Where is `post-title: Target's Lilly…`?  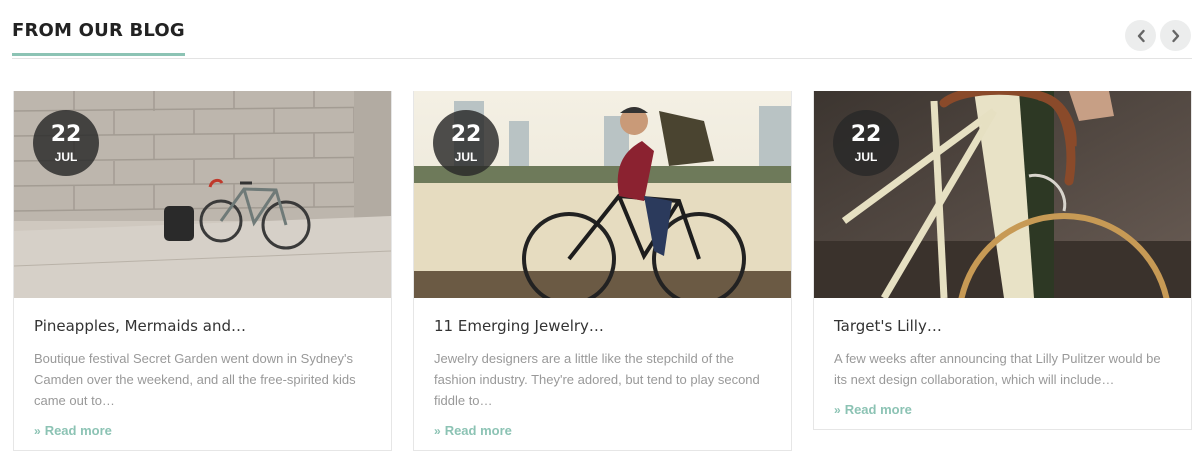 post-title: Target's Lilly… is located at coordinates (1002, 326).